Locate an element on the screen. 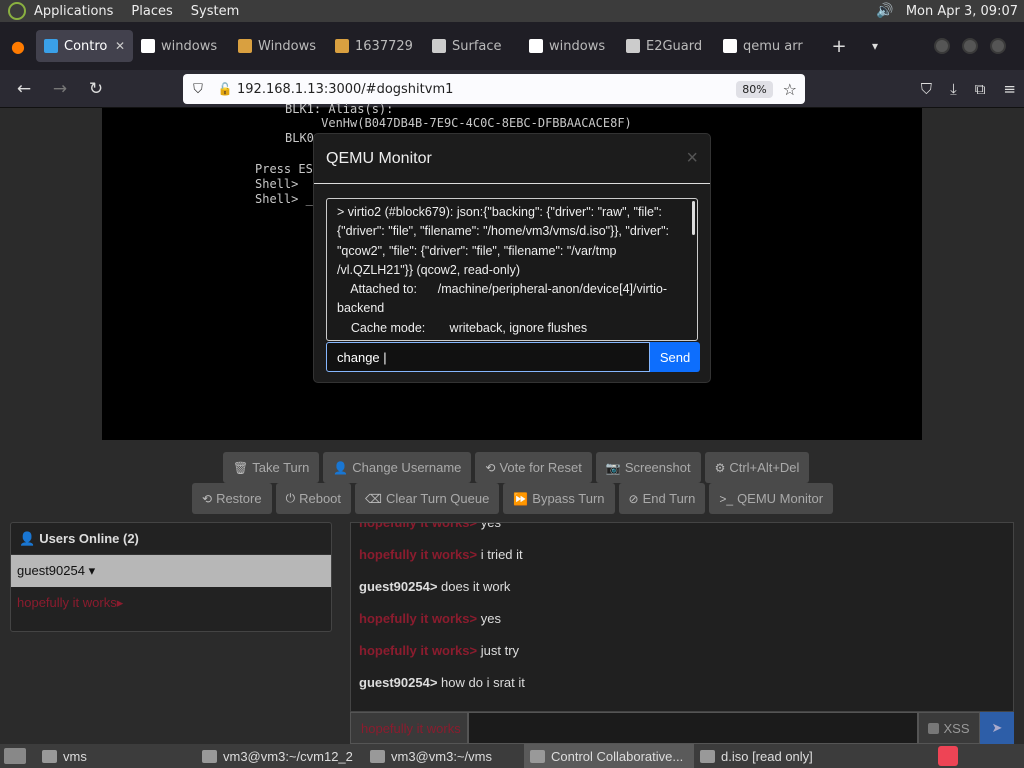 The image size is (1024, 768). tab-5: windows is located at coordinates (569, 46).